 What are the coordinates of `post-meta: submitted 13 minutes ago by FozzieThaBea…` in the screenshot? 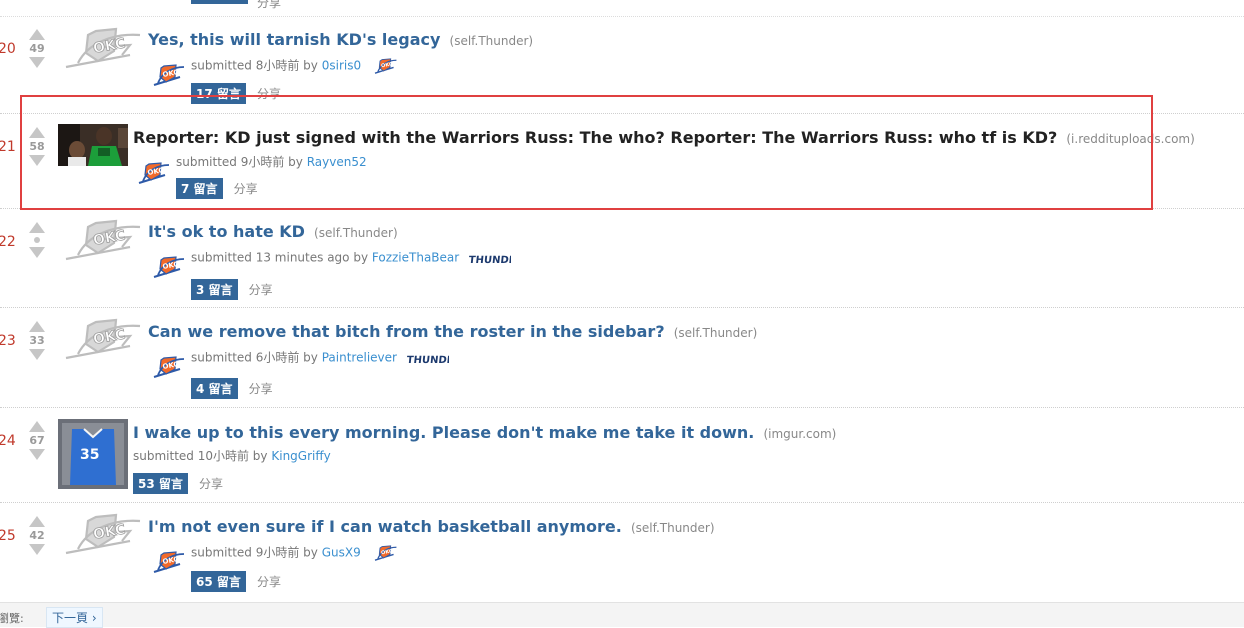 It's located at (351, 258).